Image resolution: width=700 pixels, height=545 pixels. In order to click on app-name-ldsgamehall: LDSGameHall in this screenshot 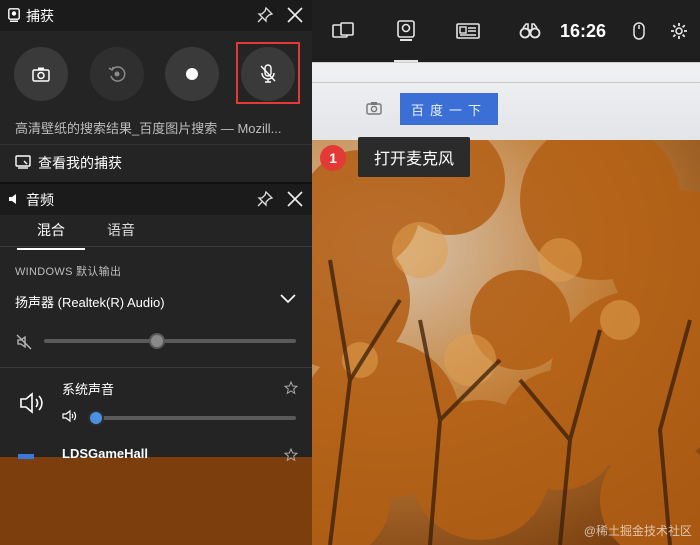, I will do `click(105, 453)`.